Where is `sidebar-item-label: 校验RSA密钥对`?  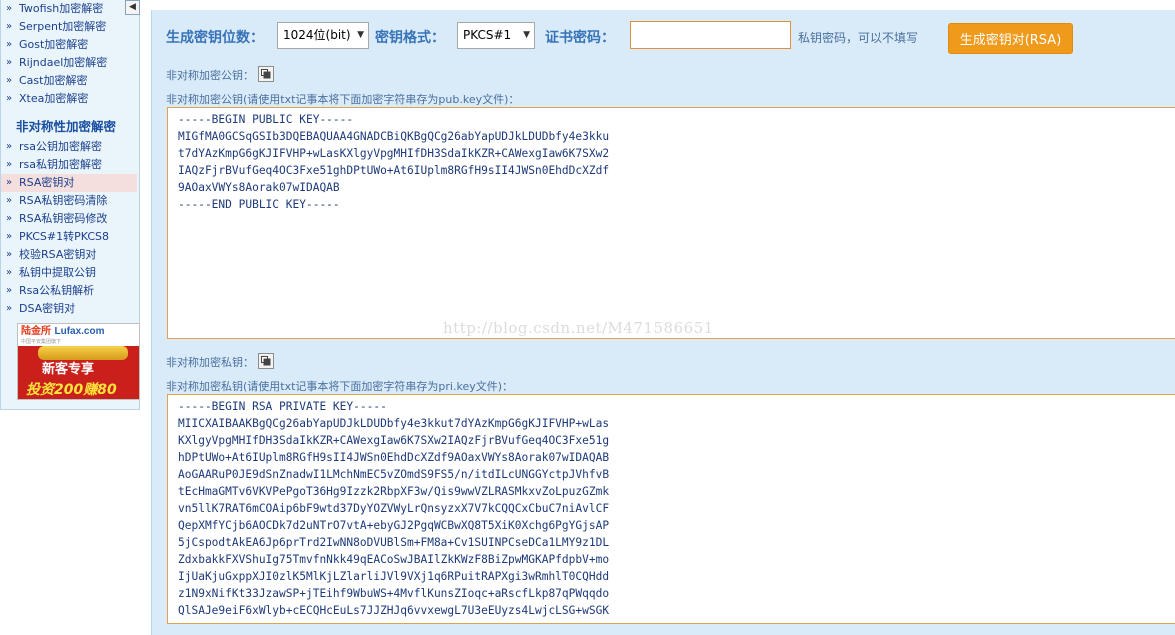 sidebar-item-label: 校验RSA密钥对 is located at coordinates (58, 254).